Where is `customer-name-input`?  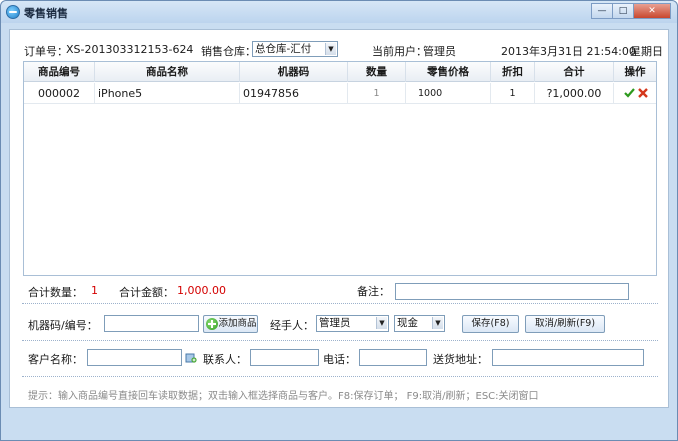 customer-name-input is located at coordinates (134, 357).